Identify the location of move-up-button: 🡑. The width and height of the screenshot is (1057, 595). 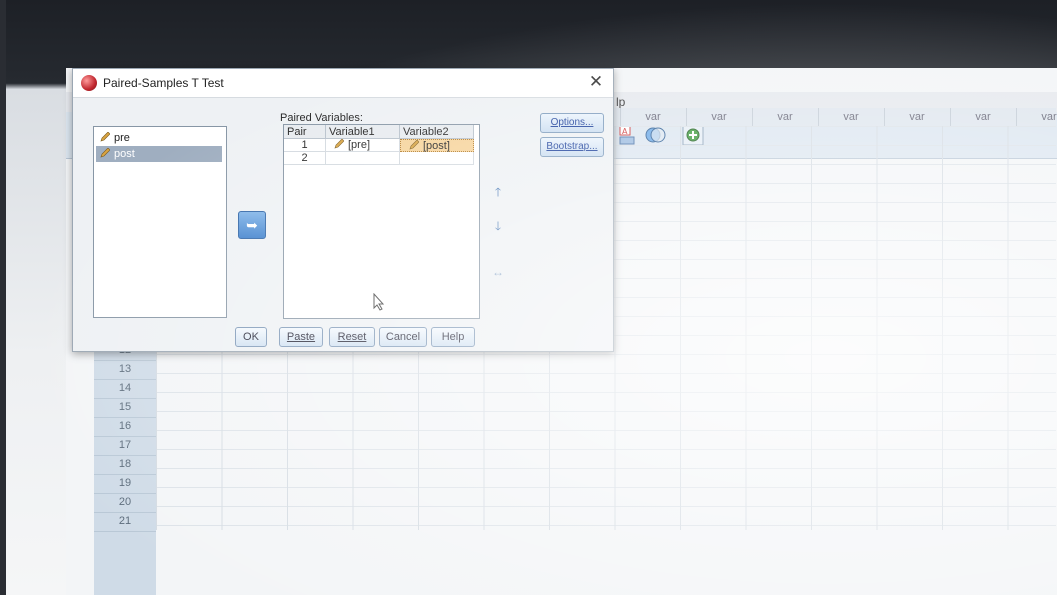
(498, 192).